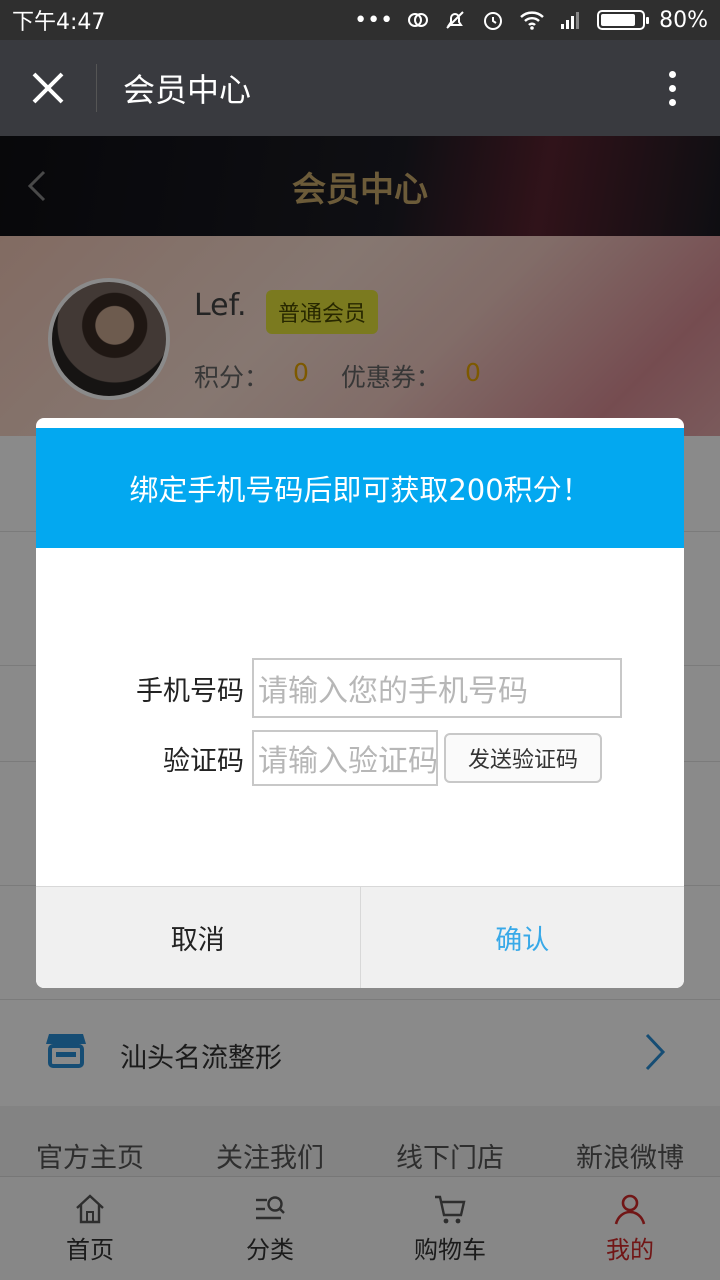 This screenshot has width=720, height=1280. What do you see at coordinates (360, 88) in the screenshot?
I see `webview-header: 会员中心` at bounding box center [360, 88].